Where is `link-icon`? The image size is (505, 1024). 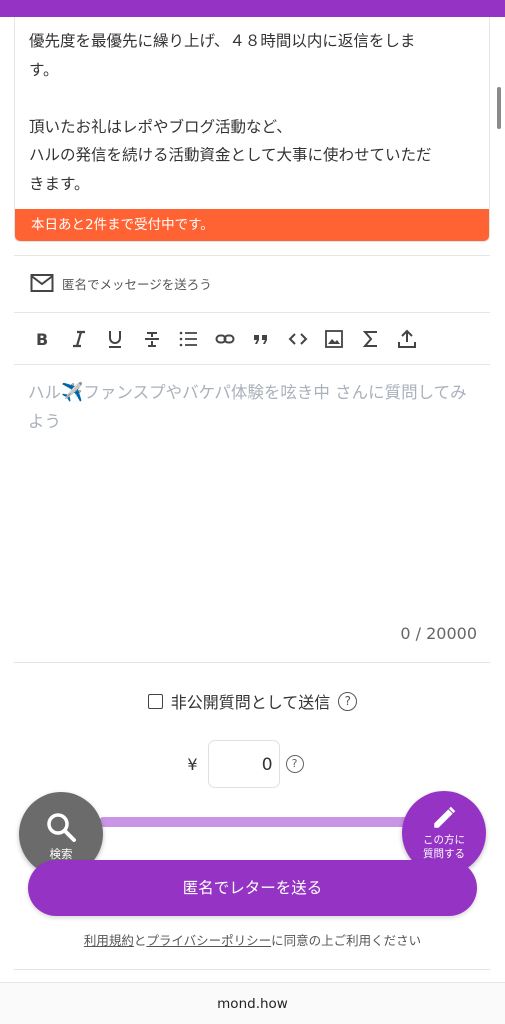
link-icon is located at coordinates (225, 339).